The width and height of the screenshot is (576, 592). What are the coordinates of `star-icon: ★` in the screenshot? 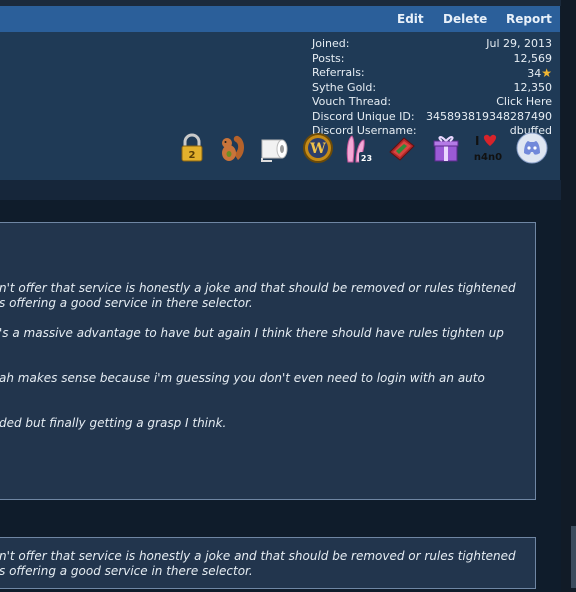 It's located at (546, 73).